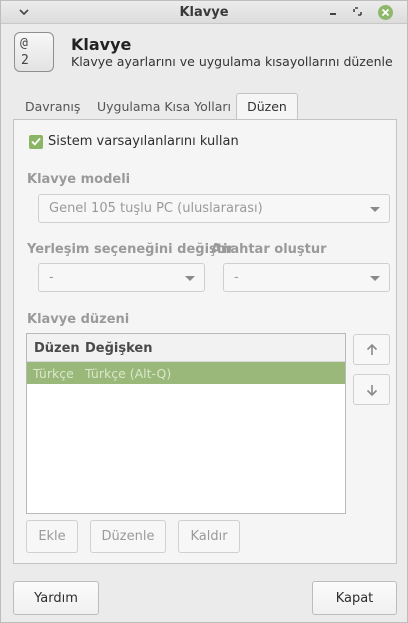 The width and height of the screenshot is (408, 623). I want to click on window-title: Klavye, so click(204, 12).